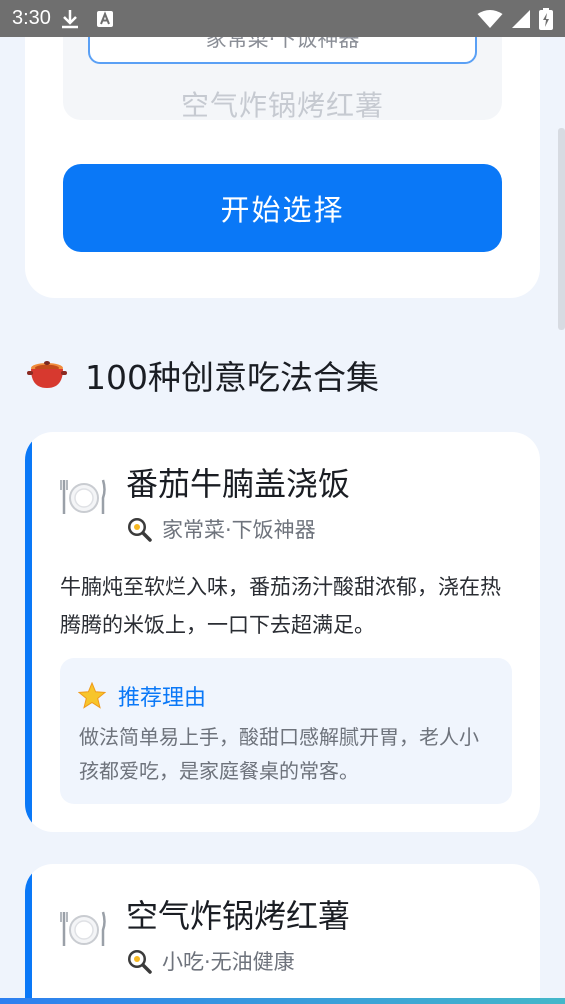 The height and width of the screenshot is (1004, 565). I want to click on status-bar: 3:30, so click(282, 18).